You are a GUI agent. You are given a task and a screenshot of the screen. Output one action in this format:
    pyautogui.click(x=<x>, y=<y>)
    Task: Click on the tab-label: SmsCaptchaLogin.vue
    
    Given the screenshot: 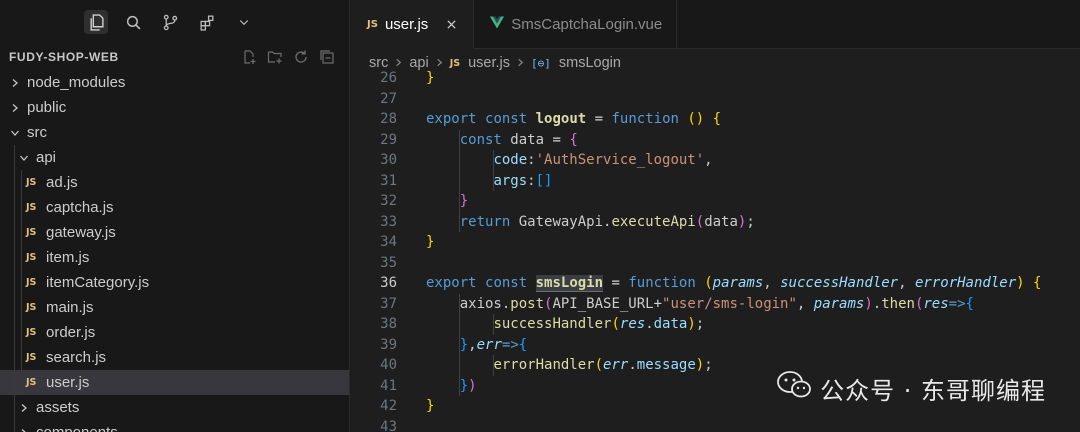 What is the action you would take?
    pyautogui.click(x=587, y=24)
    